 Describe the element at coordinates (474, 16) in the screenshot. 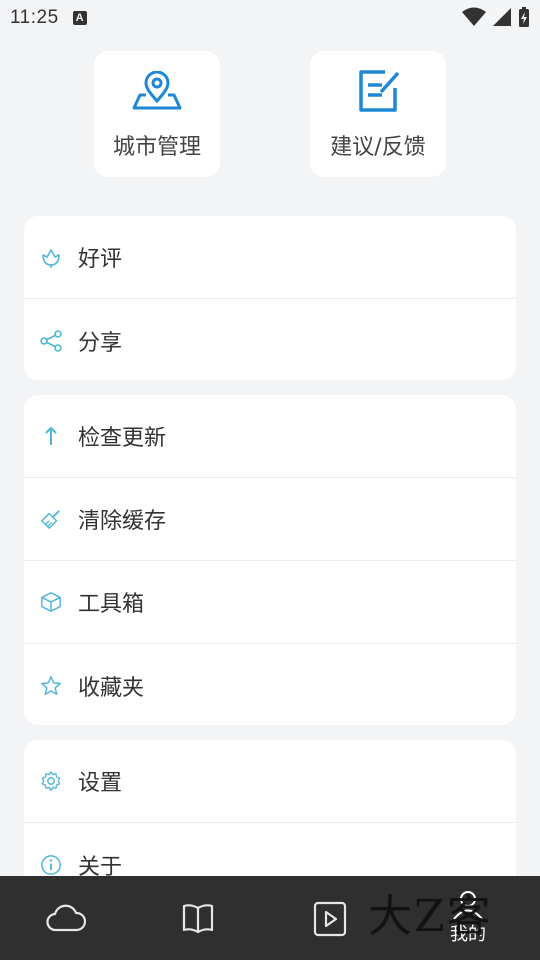

I see `wifi-icon` at that location.